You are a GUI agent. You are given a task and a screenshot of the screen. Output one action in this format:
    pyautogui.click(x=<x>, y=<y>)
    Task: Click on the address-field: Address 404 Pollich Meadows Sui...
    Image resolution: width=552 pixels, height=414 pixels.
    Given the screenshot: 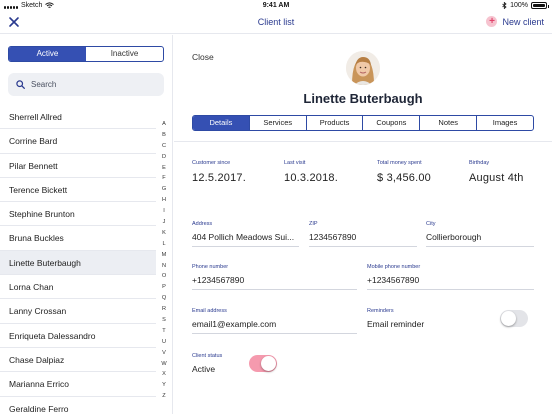 What is the action you would take?
    pyautogui.click(x=245, y=234)
    